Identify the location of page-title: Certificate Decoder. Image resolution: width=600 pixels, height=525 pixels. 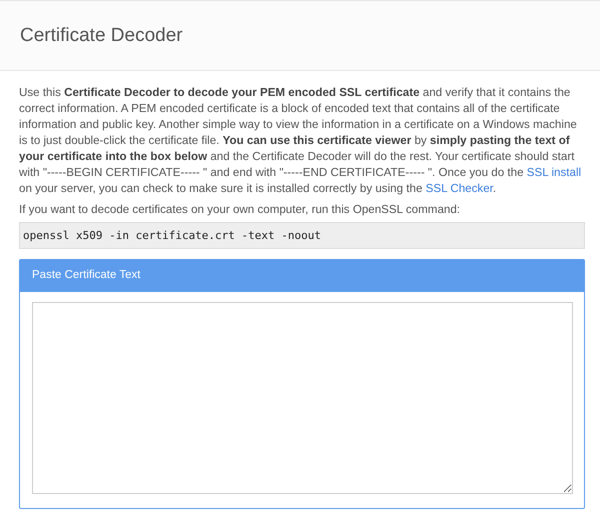
(101, 35).